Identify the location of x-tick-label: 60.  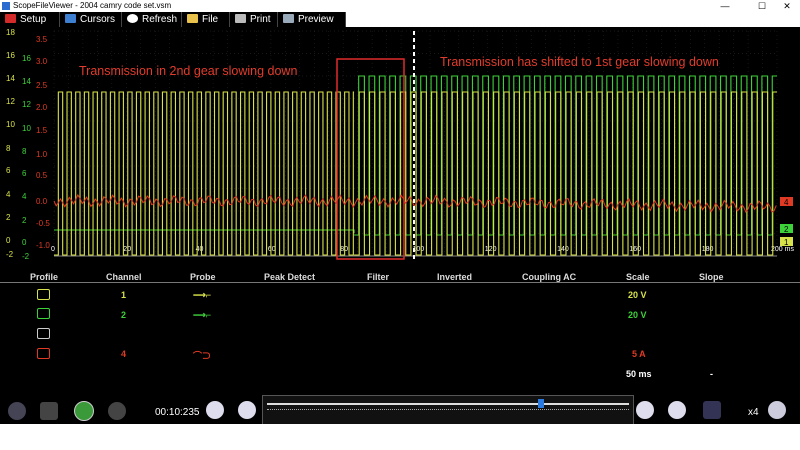
(272, 249).